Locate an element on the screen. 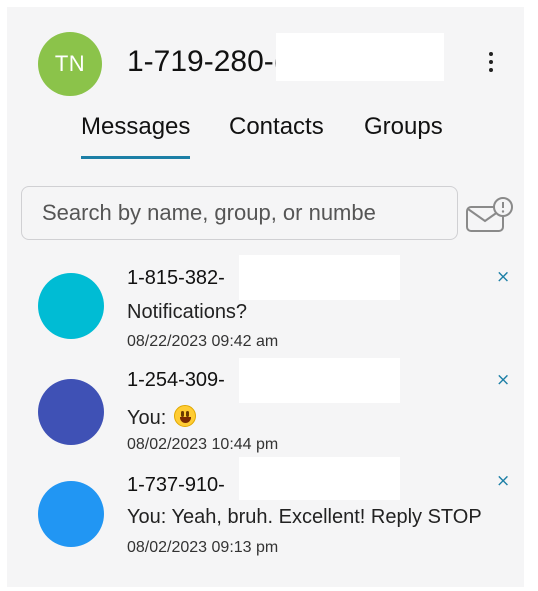  contact-number: 1-737-910- is located at coordinates (176, 485).